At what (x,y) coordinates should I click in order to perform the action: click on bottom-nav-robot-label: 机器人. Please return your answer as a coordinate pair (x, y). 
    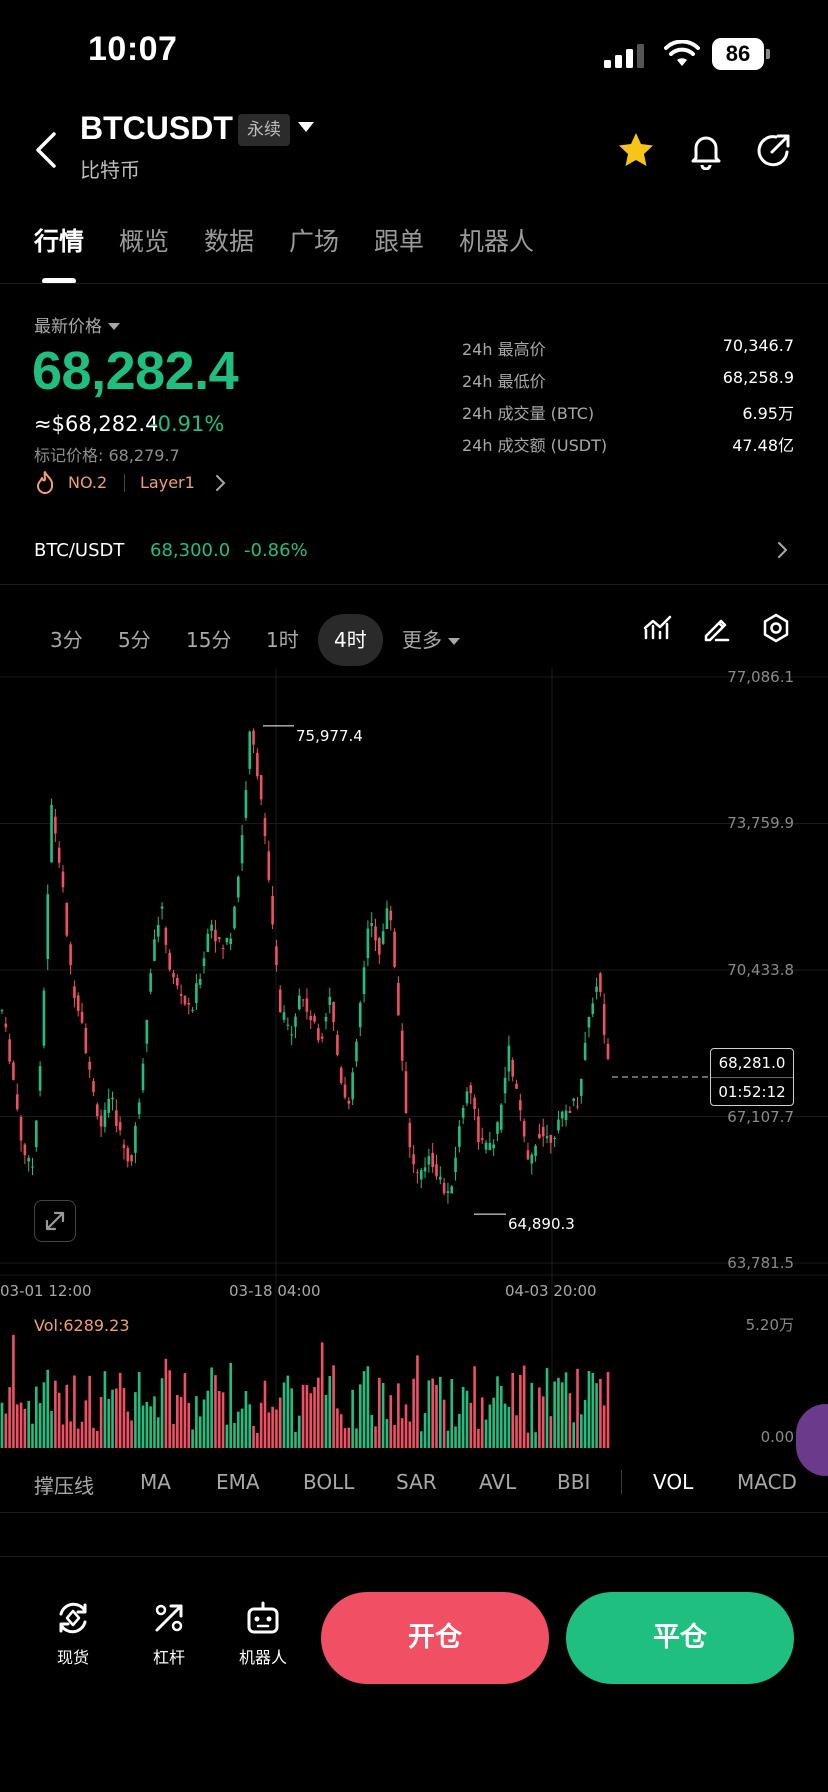
    Looking at the image, I should click on (262, 1657).